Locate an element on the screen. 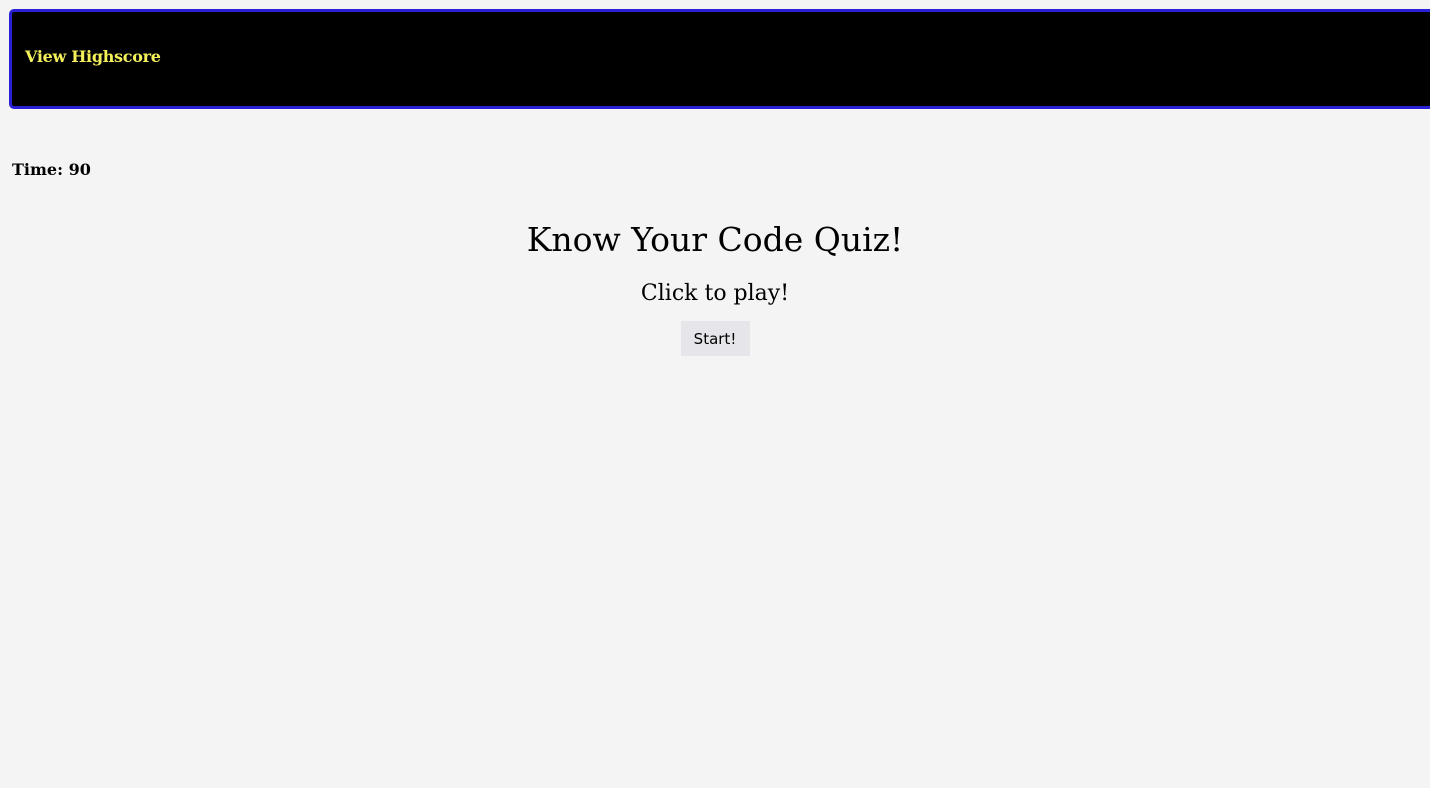 The width and height of the screenshot is (1430, 788). start-button: Start! is located at coordinates (715, 338).